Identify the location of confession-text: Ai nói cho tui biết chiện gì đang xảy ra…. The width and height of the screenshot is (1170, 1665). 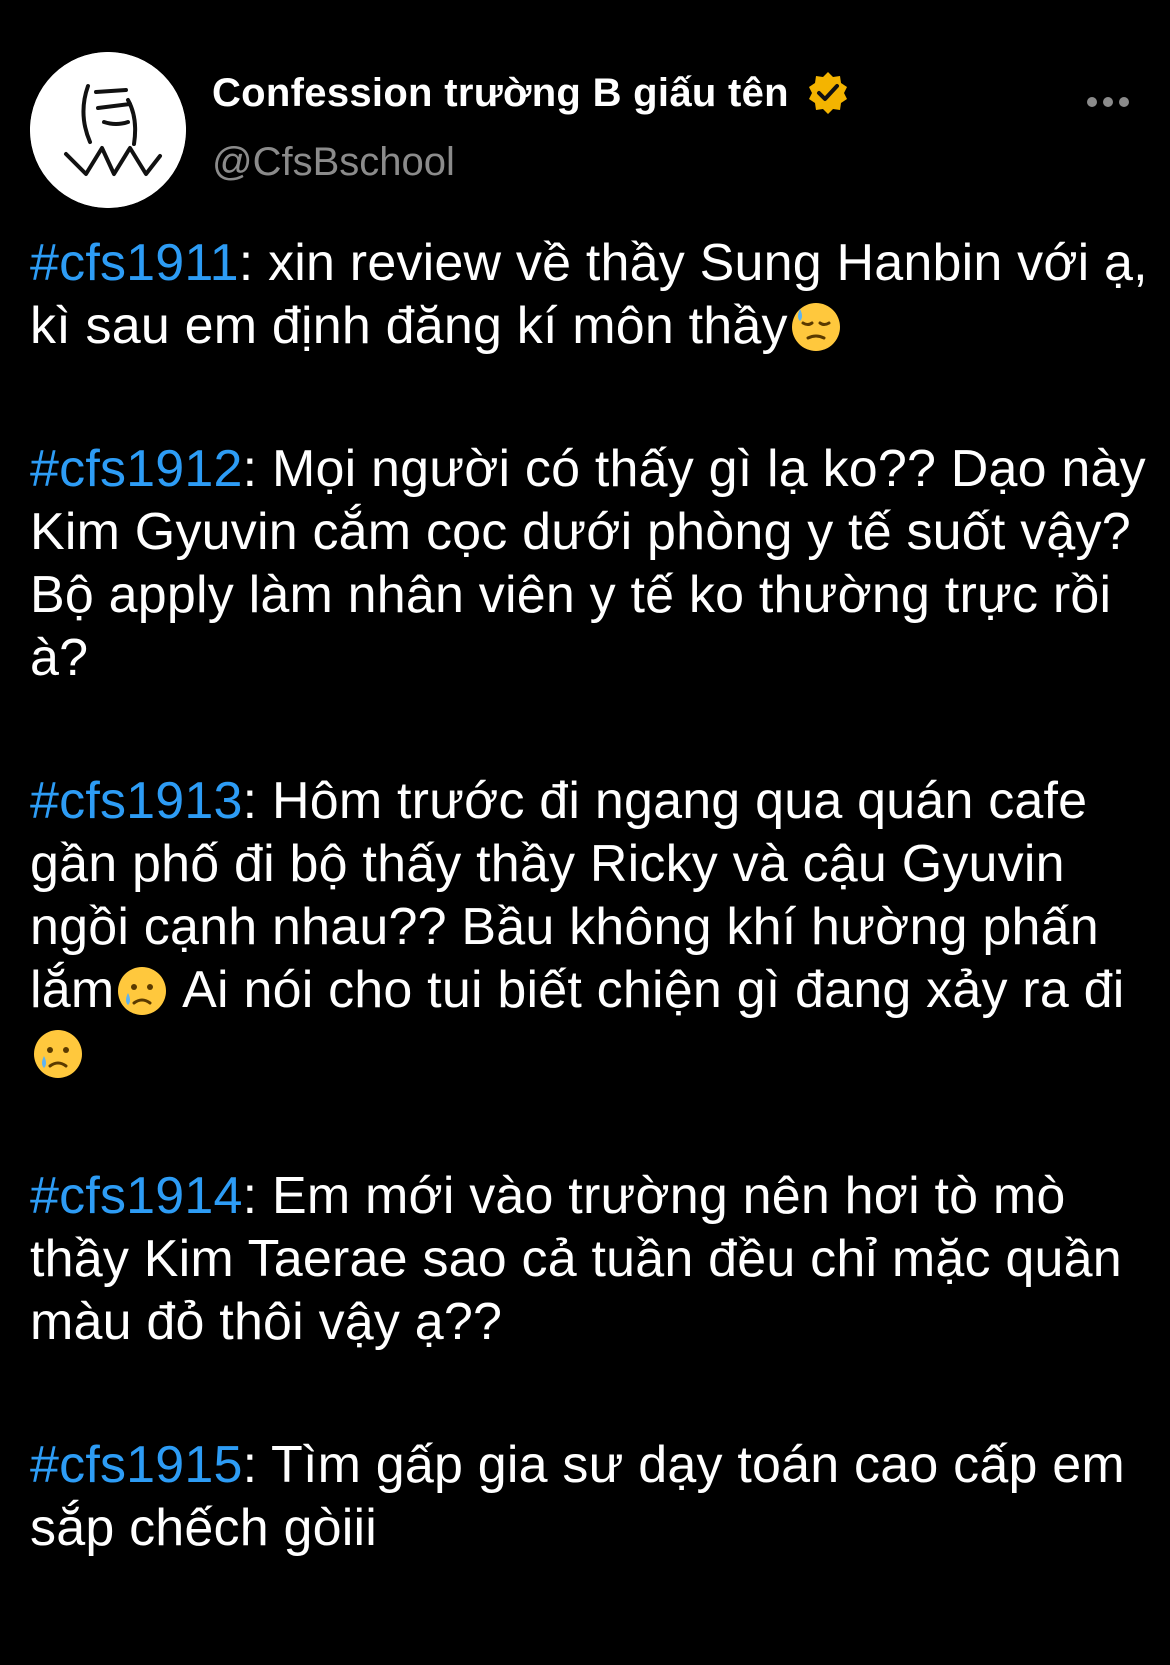
(647, 990).